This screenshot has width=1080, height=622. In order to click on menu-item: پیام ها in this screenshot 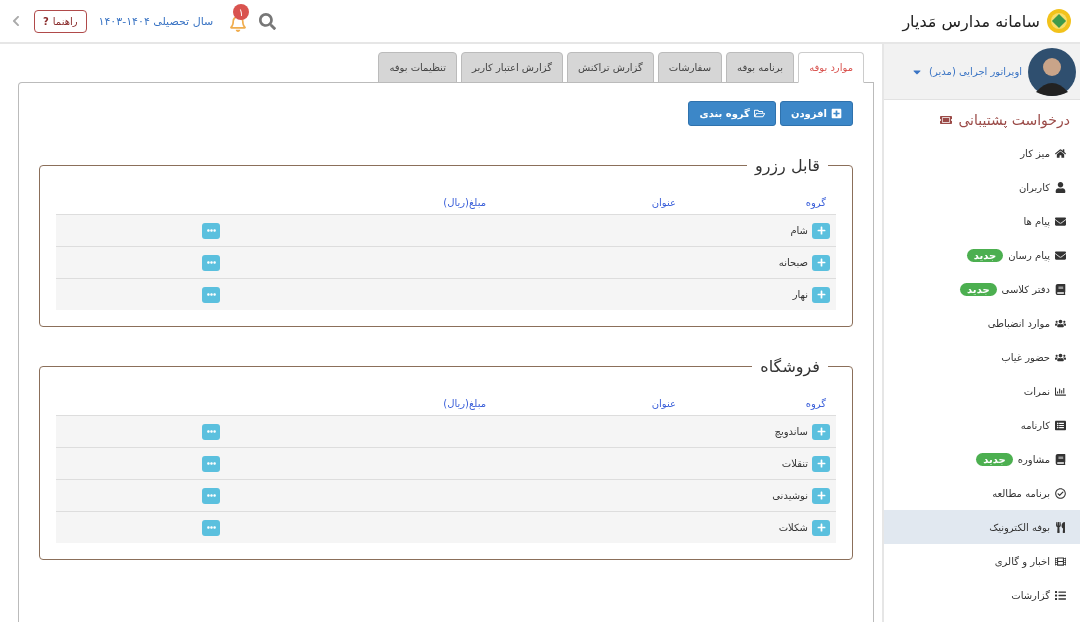, I will do `click(982, 221)`.